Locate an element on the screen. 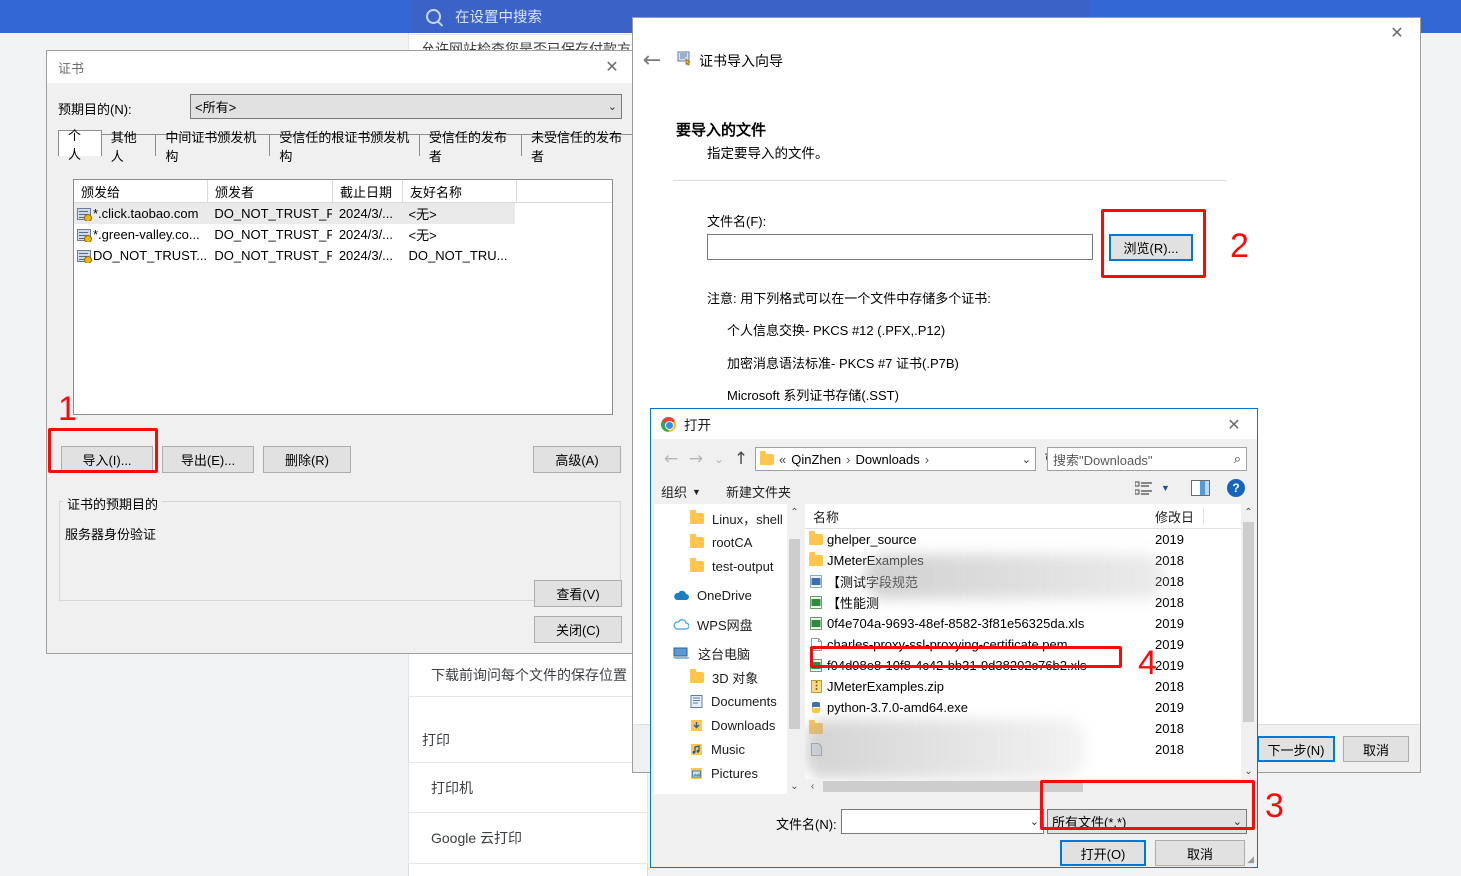  nav-item-test-output: test-output is located at coordinates (728, 566).